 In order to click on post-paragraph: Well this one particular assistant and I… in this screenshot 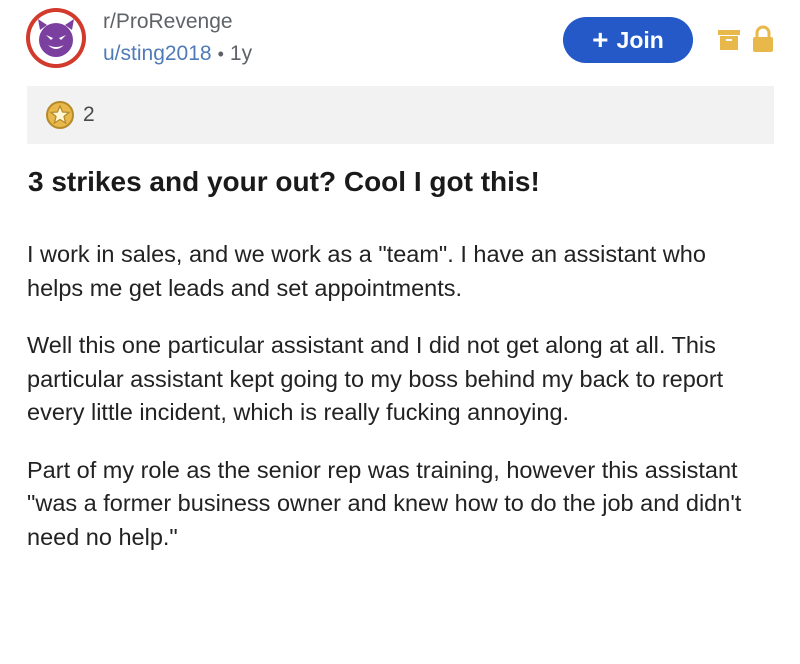, I will do `click(375, 378)`.